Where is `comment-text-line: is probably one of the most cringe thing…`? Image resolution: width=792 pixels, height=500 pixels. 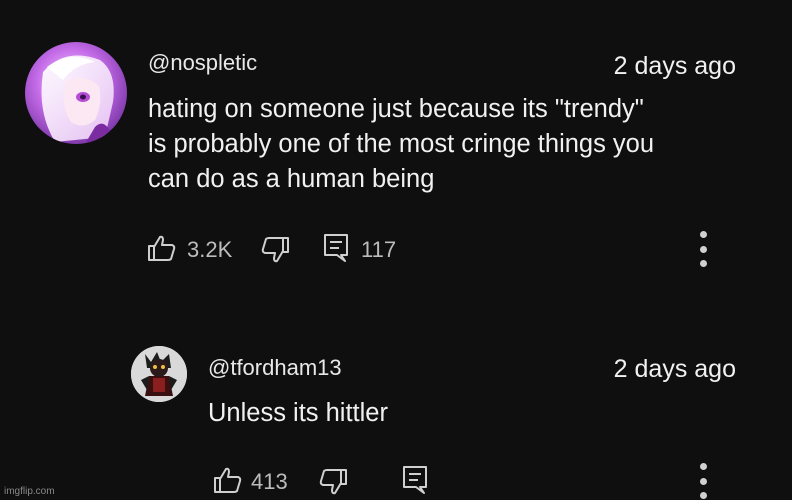 comment-text-line: is probably one of the most cringe thing… is located at coordinates (401, 144).